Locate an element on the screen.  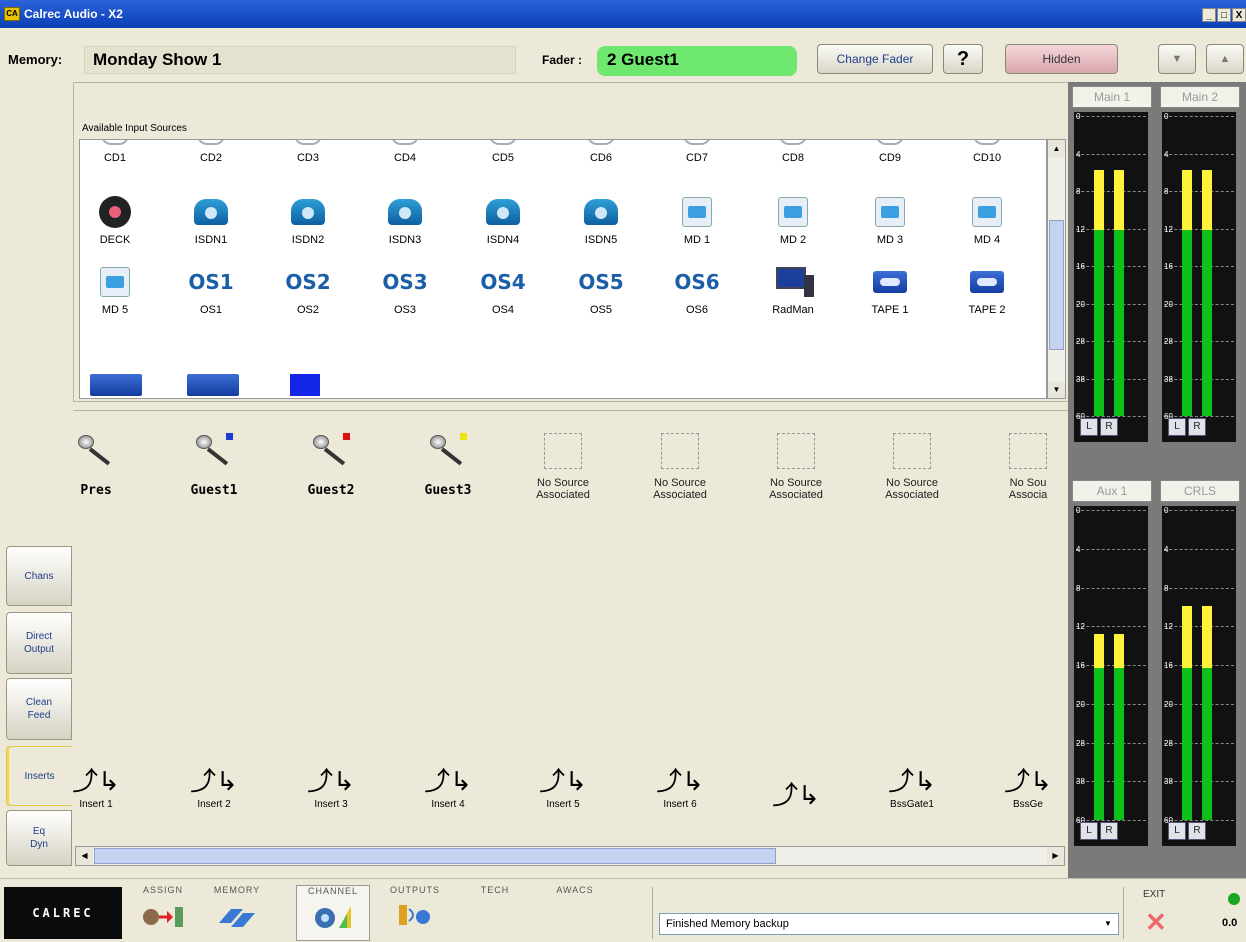
channel-strip: No Sou Associa is located at coordinates (1028, 467).